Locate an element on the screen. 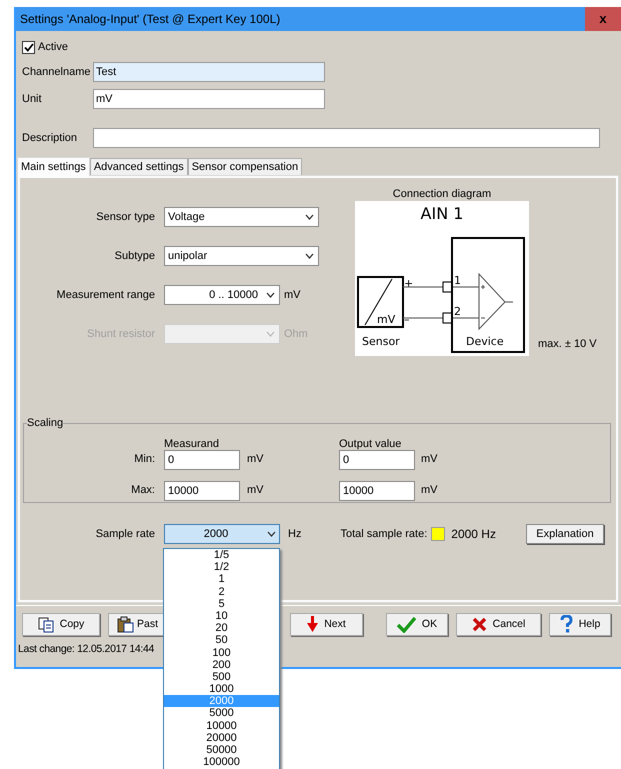 This screenshot has height=769, width=621. copy-icon is located at coordinates (46, 624).